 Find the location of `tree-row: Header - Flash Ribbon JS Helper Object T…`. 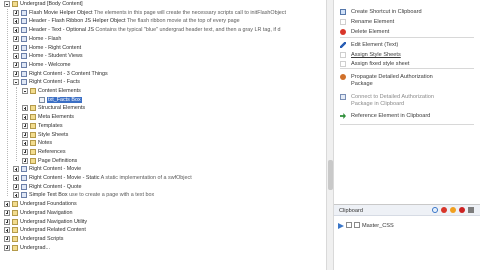

tree-row: Header - Flash Ribbon JS Helper Object T… is located at coordinates (163, 21).